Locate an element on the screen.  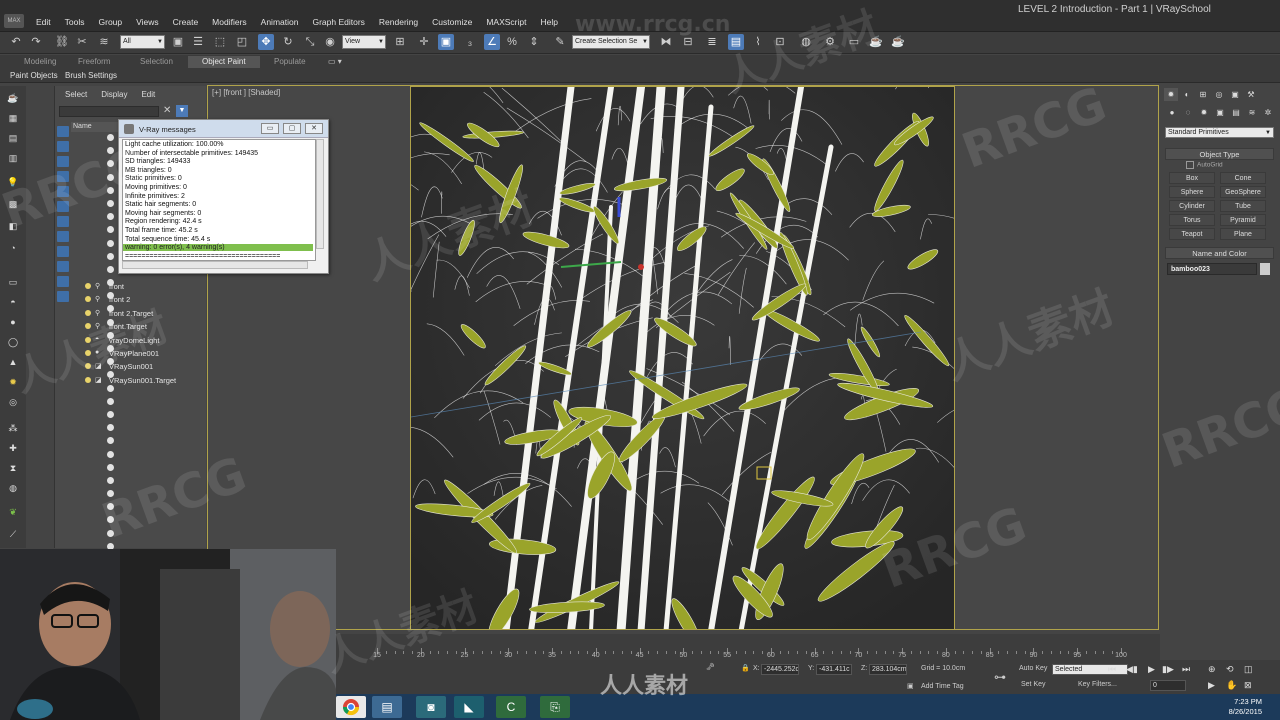
menu-maxscript: MAXScript is located at coordinates (506, 22).